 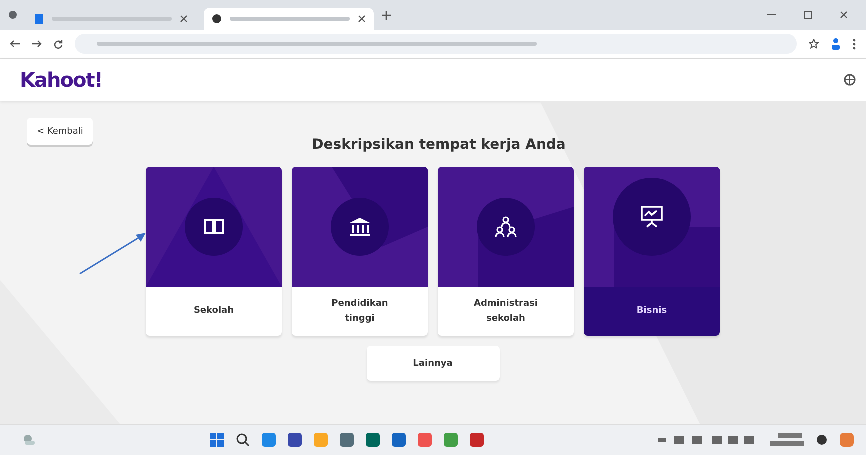 I want to click on windows-logo-icon, so click(x=217, y=440).